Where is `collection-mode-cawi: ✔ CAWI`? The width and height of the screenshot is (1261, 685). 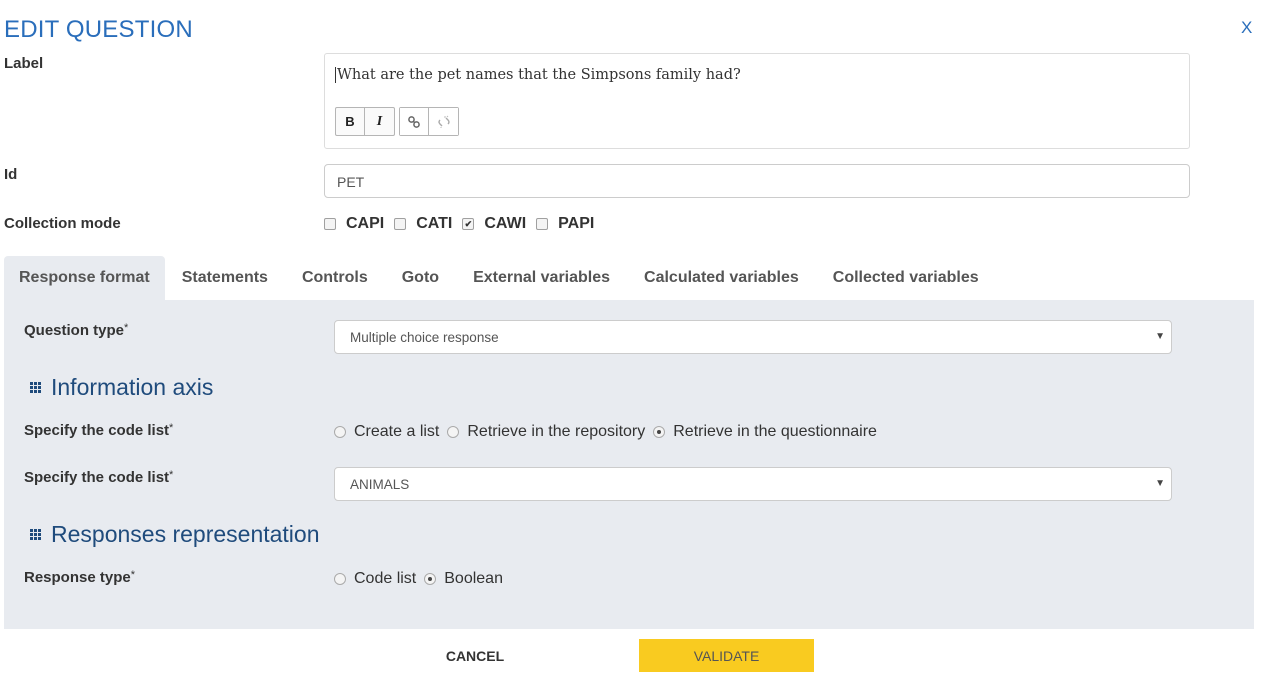 collection-mode-cawi: ✔ CAWI is located at coordinates (494, 224).